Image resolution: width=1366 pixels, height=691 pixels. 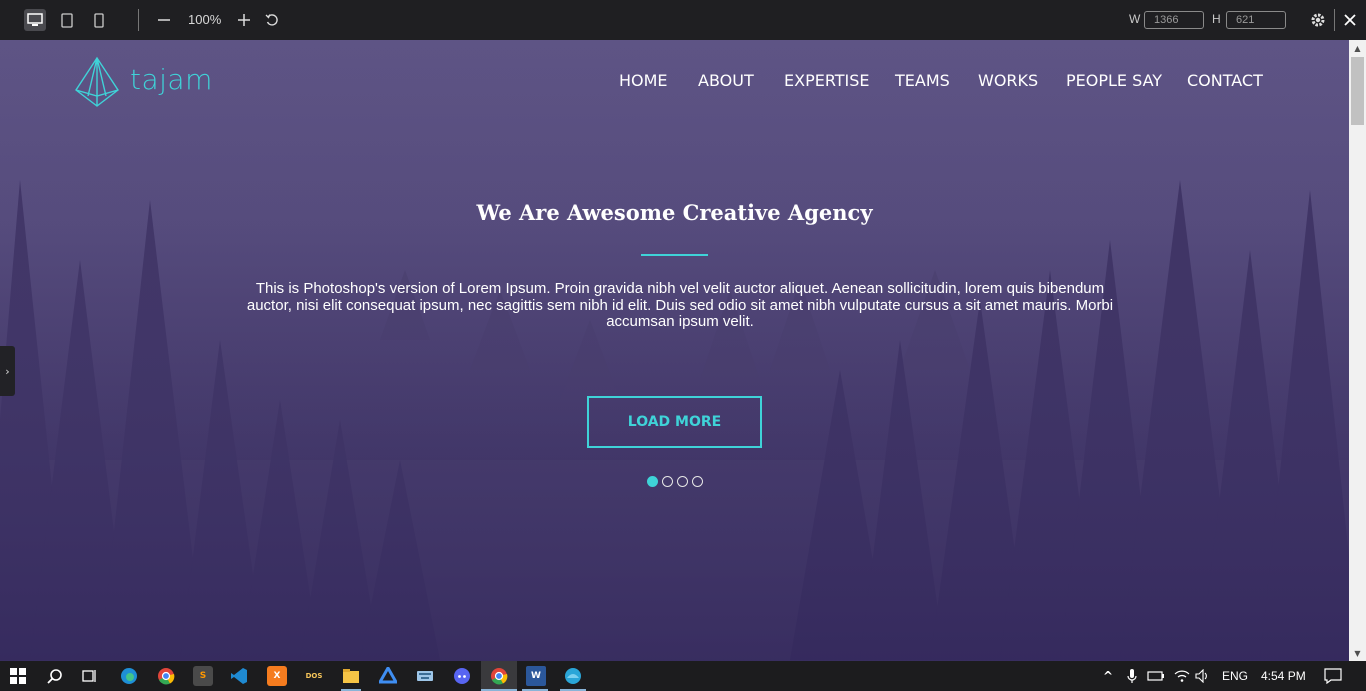 I want to click on chevron-up-icon: ^, so click(x=1108, y=676).